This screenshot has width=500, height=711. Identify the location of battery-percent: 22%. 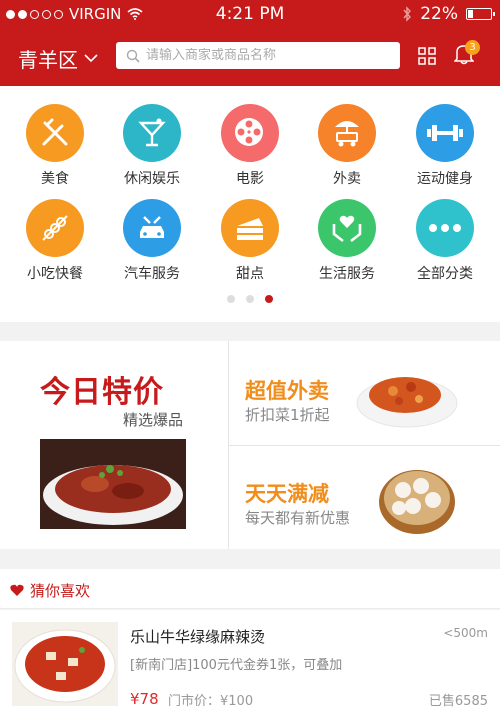
(439, 14).